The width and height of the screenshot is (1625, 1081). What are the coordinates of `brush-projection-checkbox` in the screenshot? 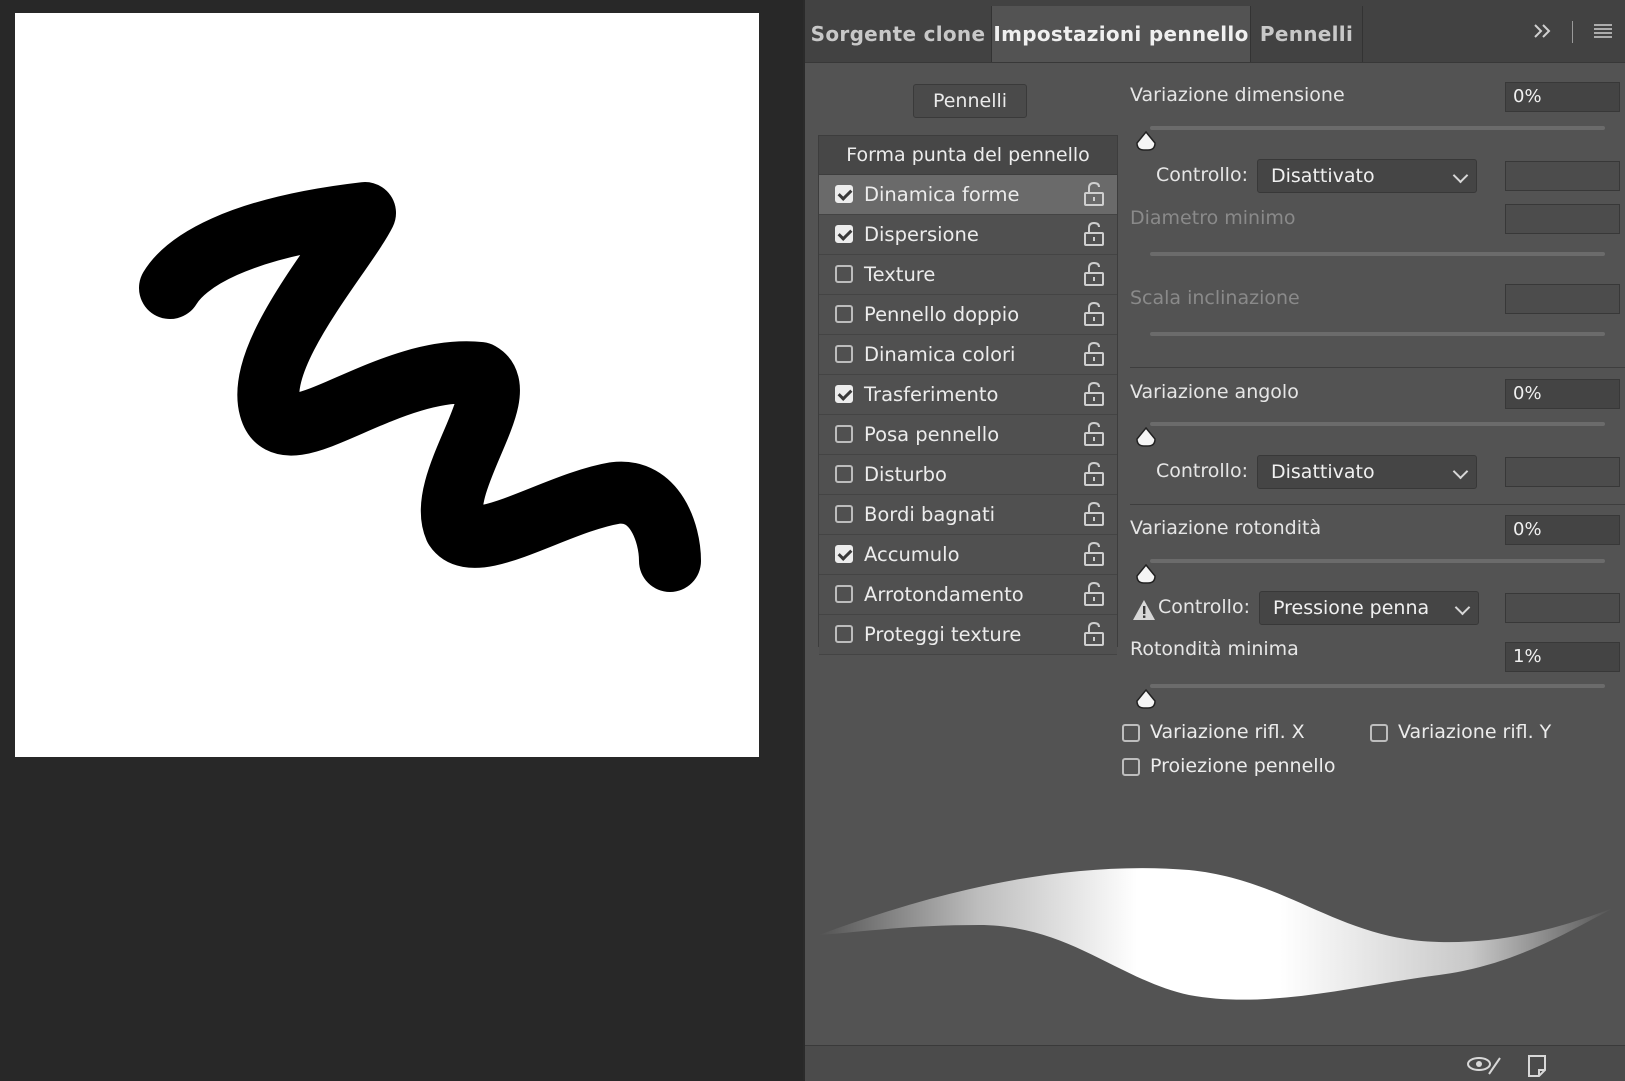 It's located at (1131, 767).